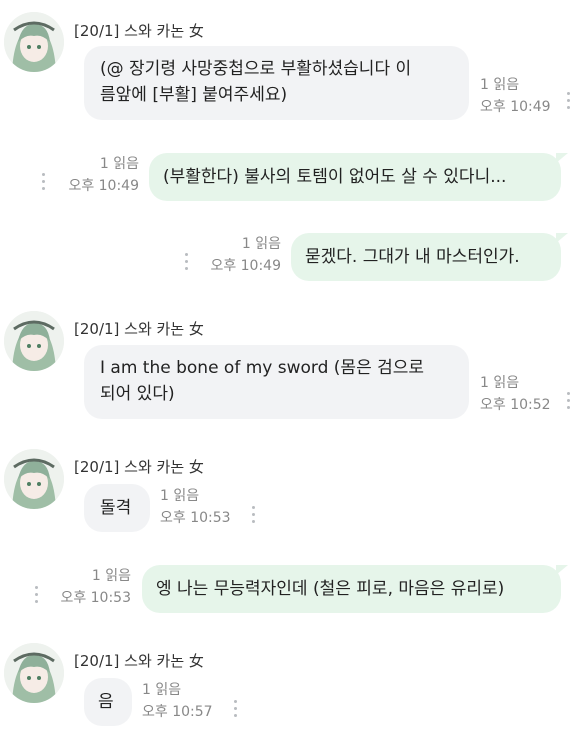 The height and width of the screenshot is (741, 571). What do you see at coordinates (515, 394) in the screenshot?
I see `message-meta: 1 읽음 오후 10:52` at bounding box center [515, 394].